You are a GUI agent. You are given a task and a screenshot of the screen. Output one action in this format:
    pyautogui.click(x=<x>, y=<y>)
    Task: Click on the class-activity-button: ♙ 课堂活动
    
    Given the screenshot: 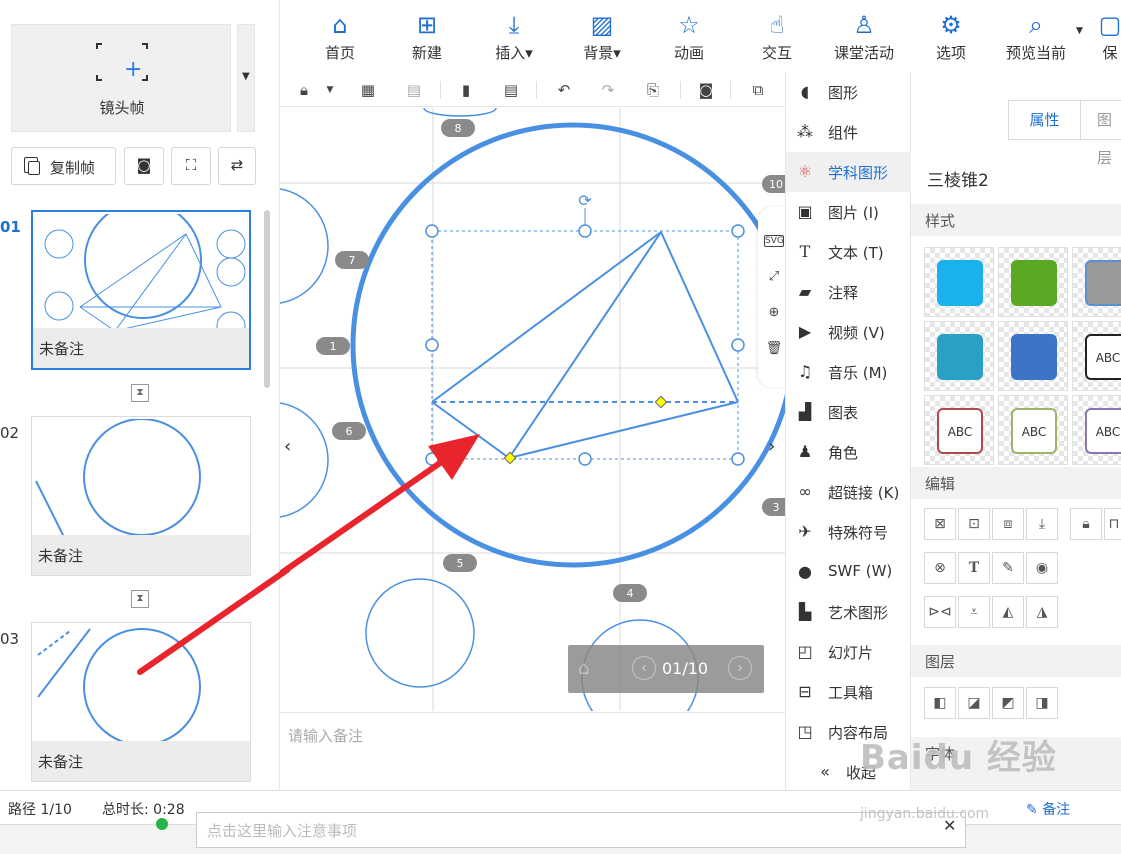 What is the action you would take?
    pyautogui.click(x=864, y=35)
    